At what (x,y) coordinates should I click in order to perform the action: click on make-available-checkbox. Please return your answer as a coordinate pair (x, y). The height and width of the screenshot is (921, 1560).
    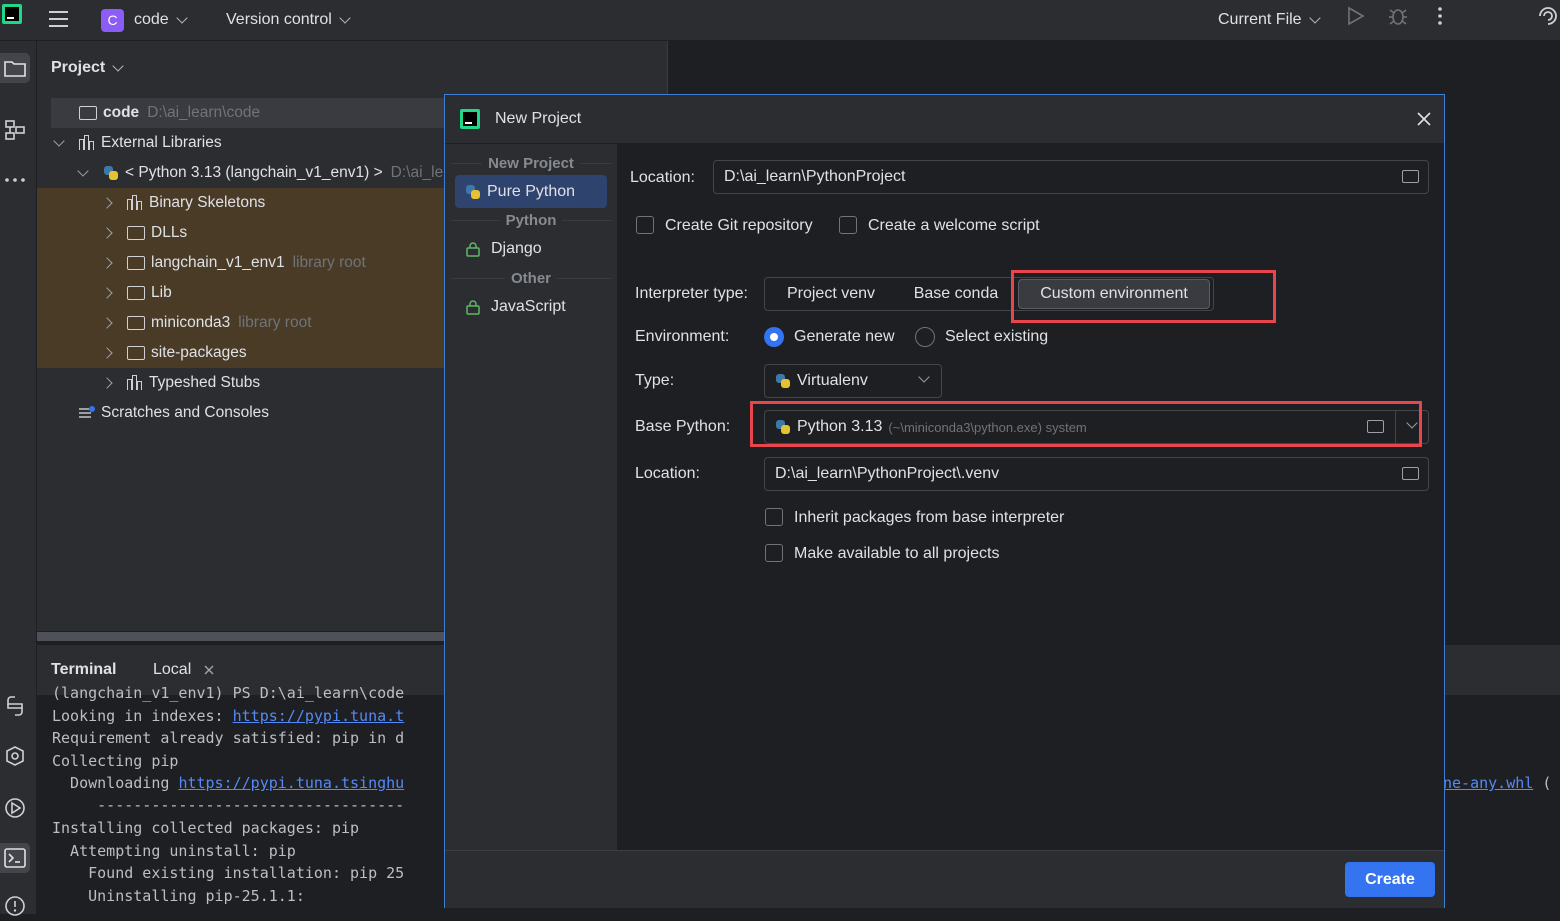
    Looking at the image, I should click on (774, 553).